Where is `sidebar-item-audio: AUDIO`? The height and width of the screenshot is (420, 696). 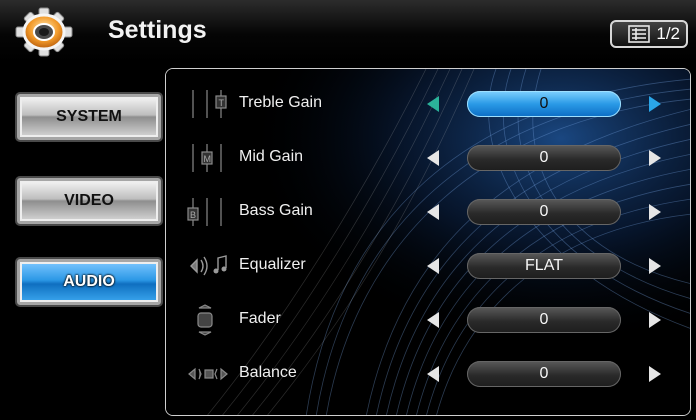
sidebar-item-audio: AUDIO is located at coordinates (89, 282).